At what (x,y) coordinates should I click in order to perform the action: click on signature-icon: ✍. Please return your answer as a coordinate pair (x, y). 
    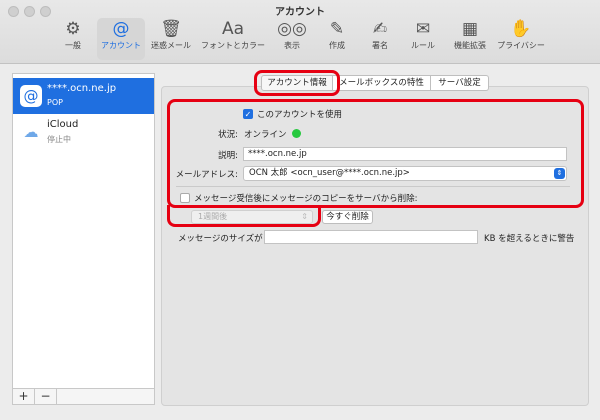
    Looking at the image, I should click on (380, 29).